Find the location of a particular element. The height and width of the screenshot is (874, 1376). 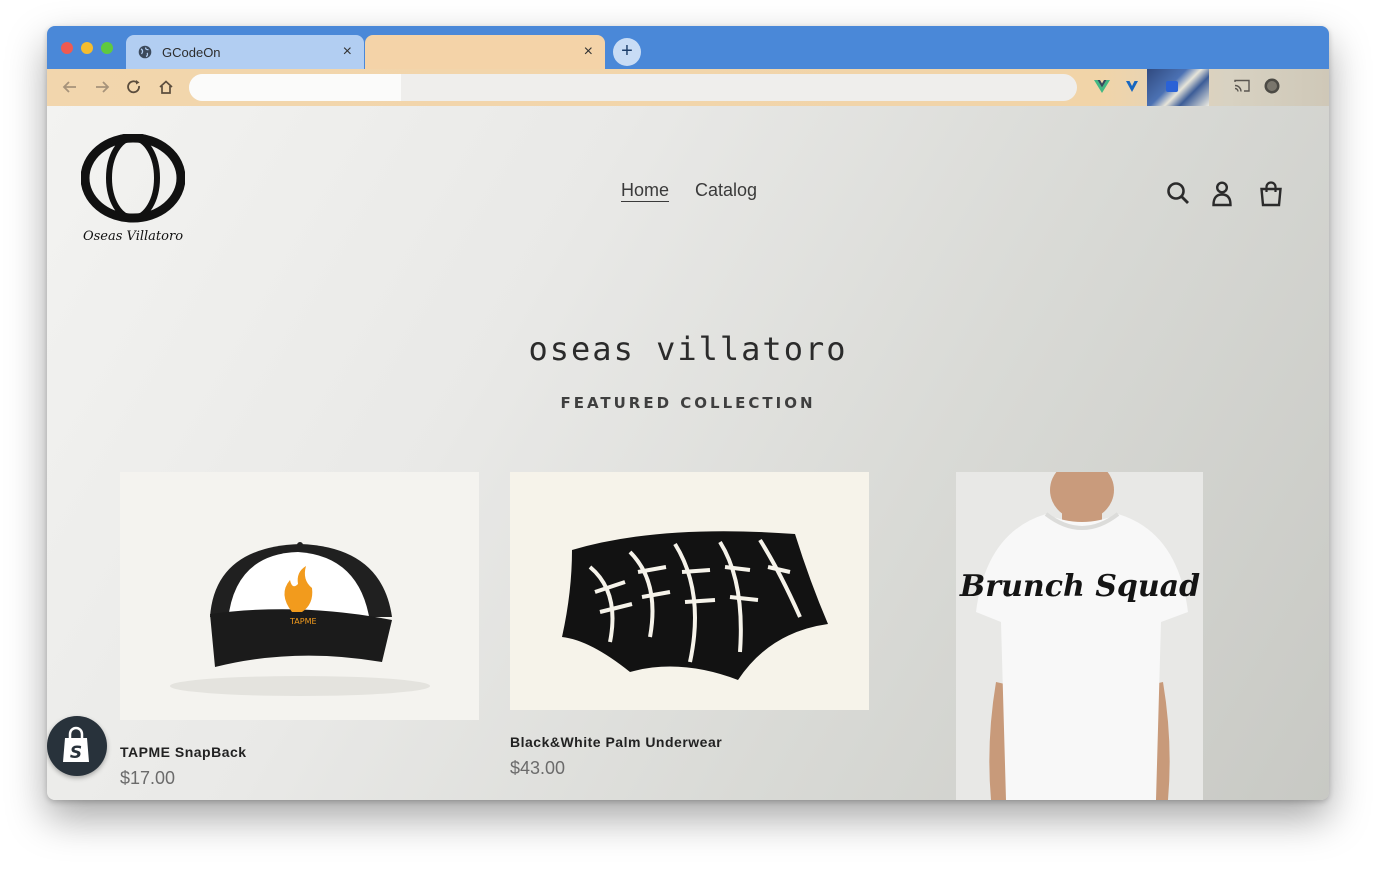

product-card: Black&White Palm Underwear $43.00 is located at coordinates (689, 632).